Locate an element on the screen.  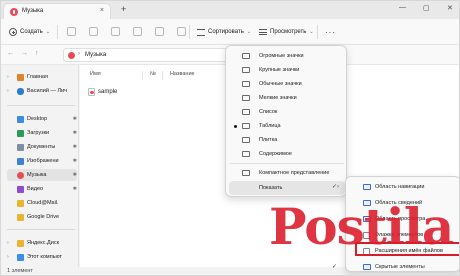
menu-item-show: Показать › is located at coordinates (287, 188).